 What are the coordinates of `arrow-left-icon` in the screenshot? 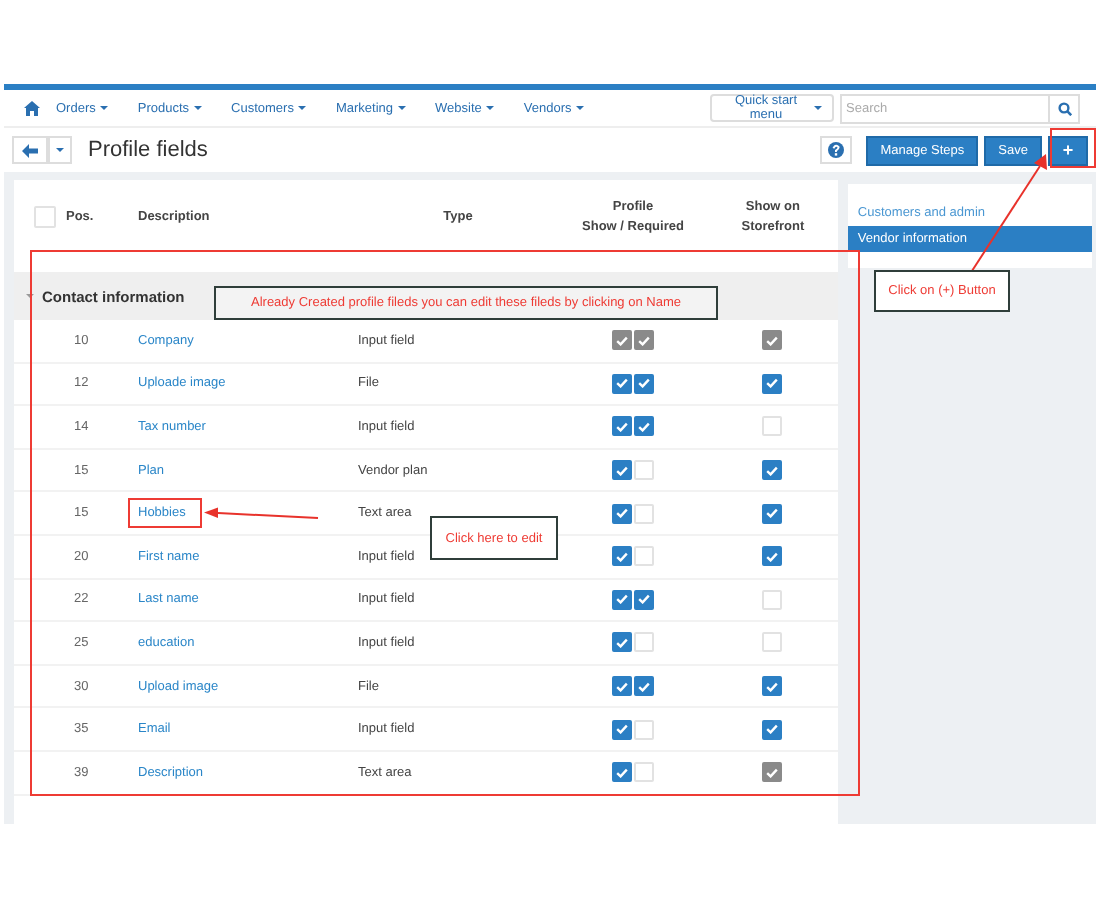 It's located at (30, 150).